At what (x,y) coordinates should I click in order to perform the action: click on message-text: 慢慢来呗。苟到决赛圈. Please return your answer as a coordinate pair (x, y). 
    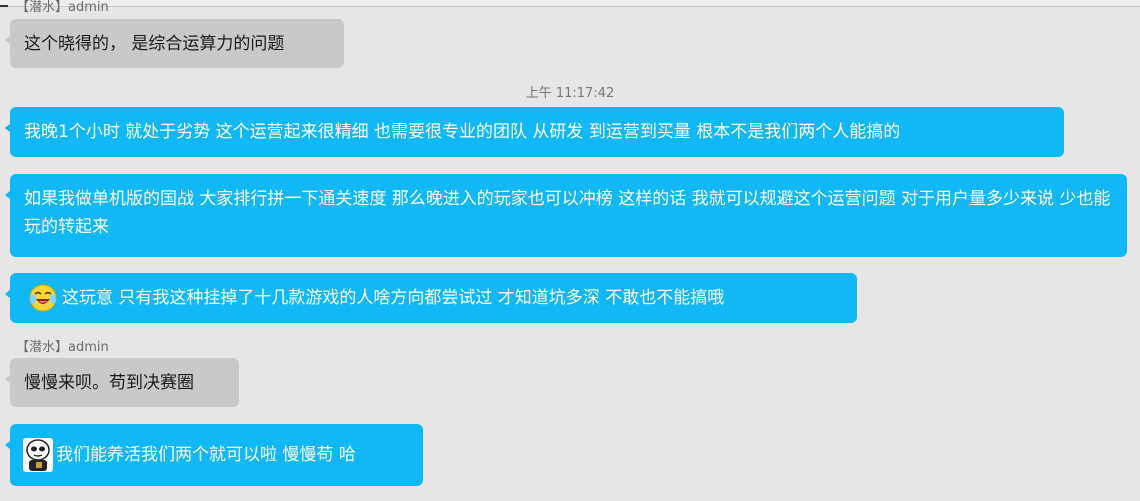
    Looking at the image, I should click on (109, 382).